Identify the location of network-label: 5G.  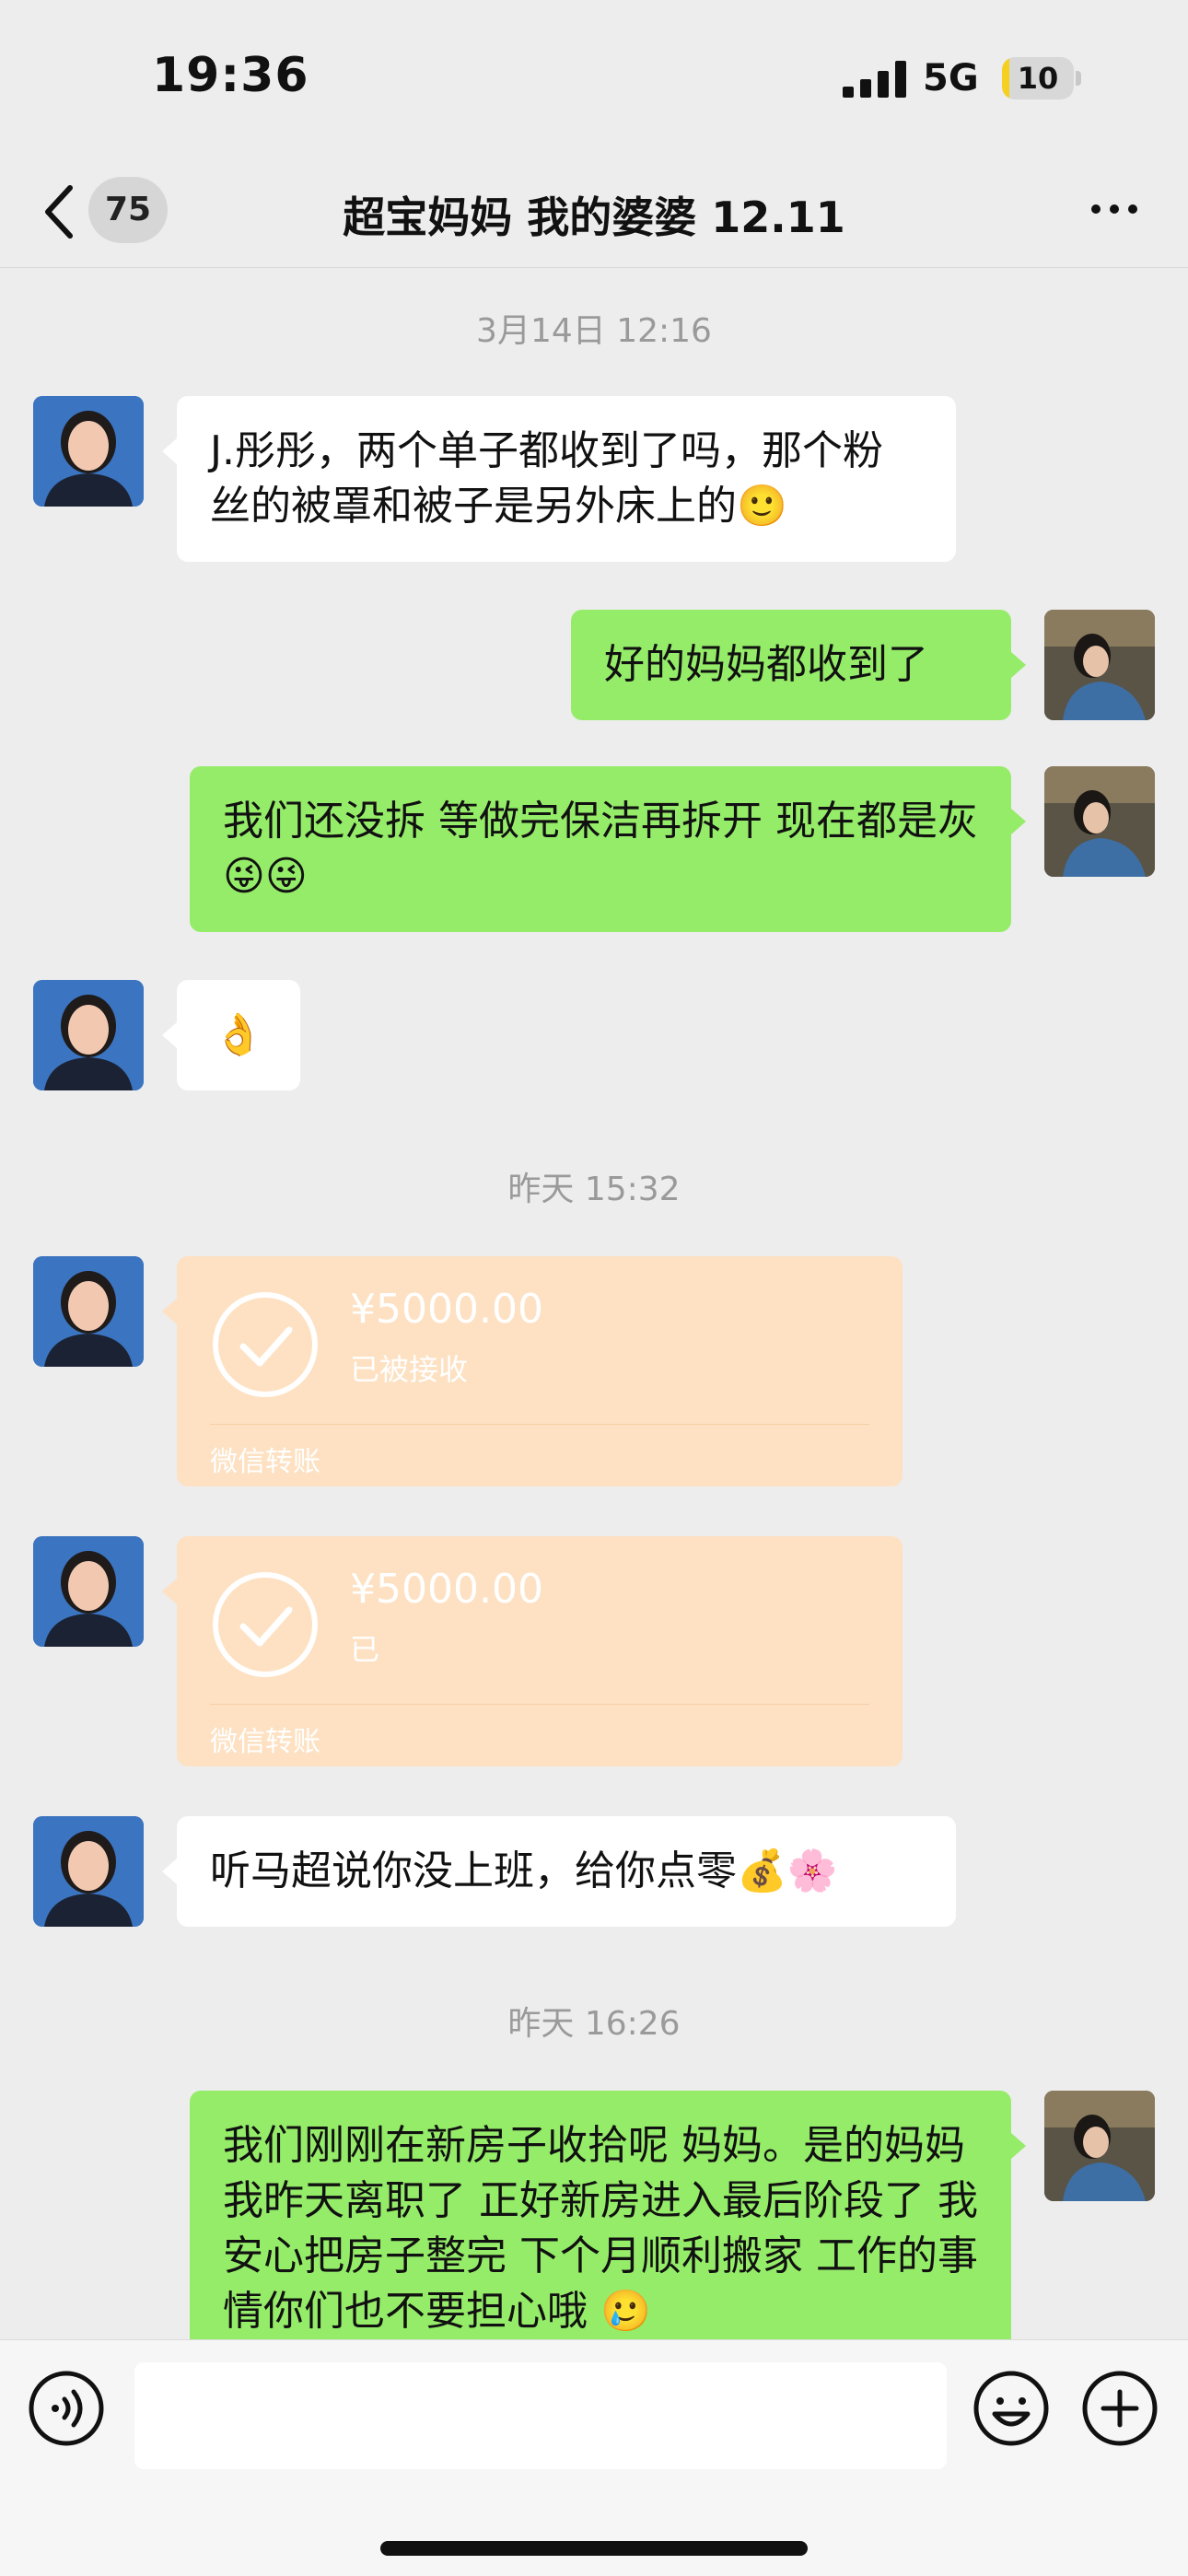
(951, 78).